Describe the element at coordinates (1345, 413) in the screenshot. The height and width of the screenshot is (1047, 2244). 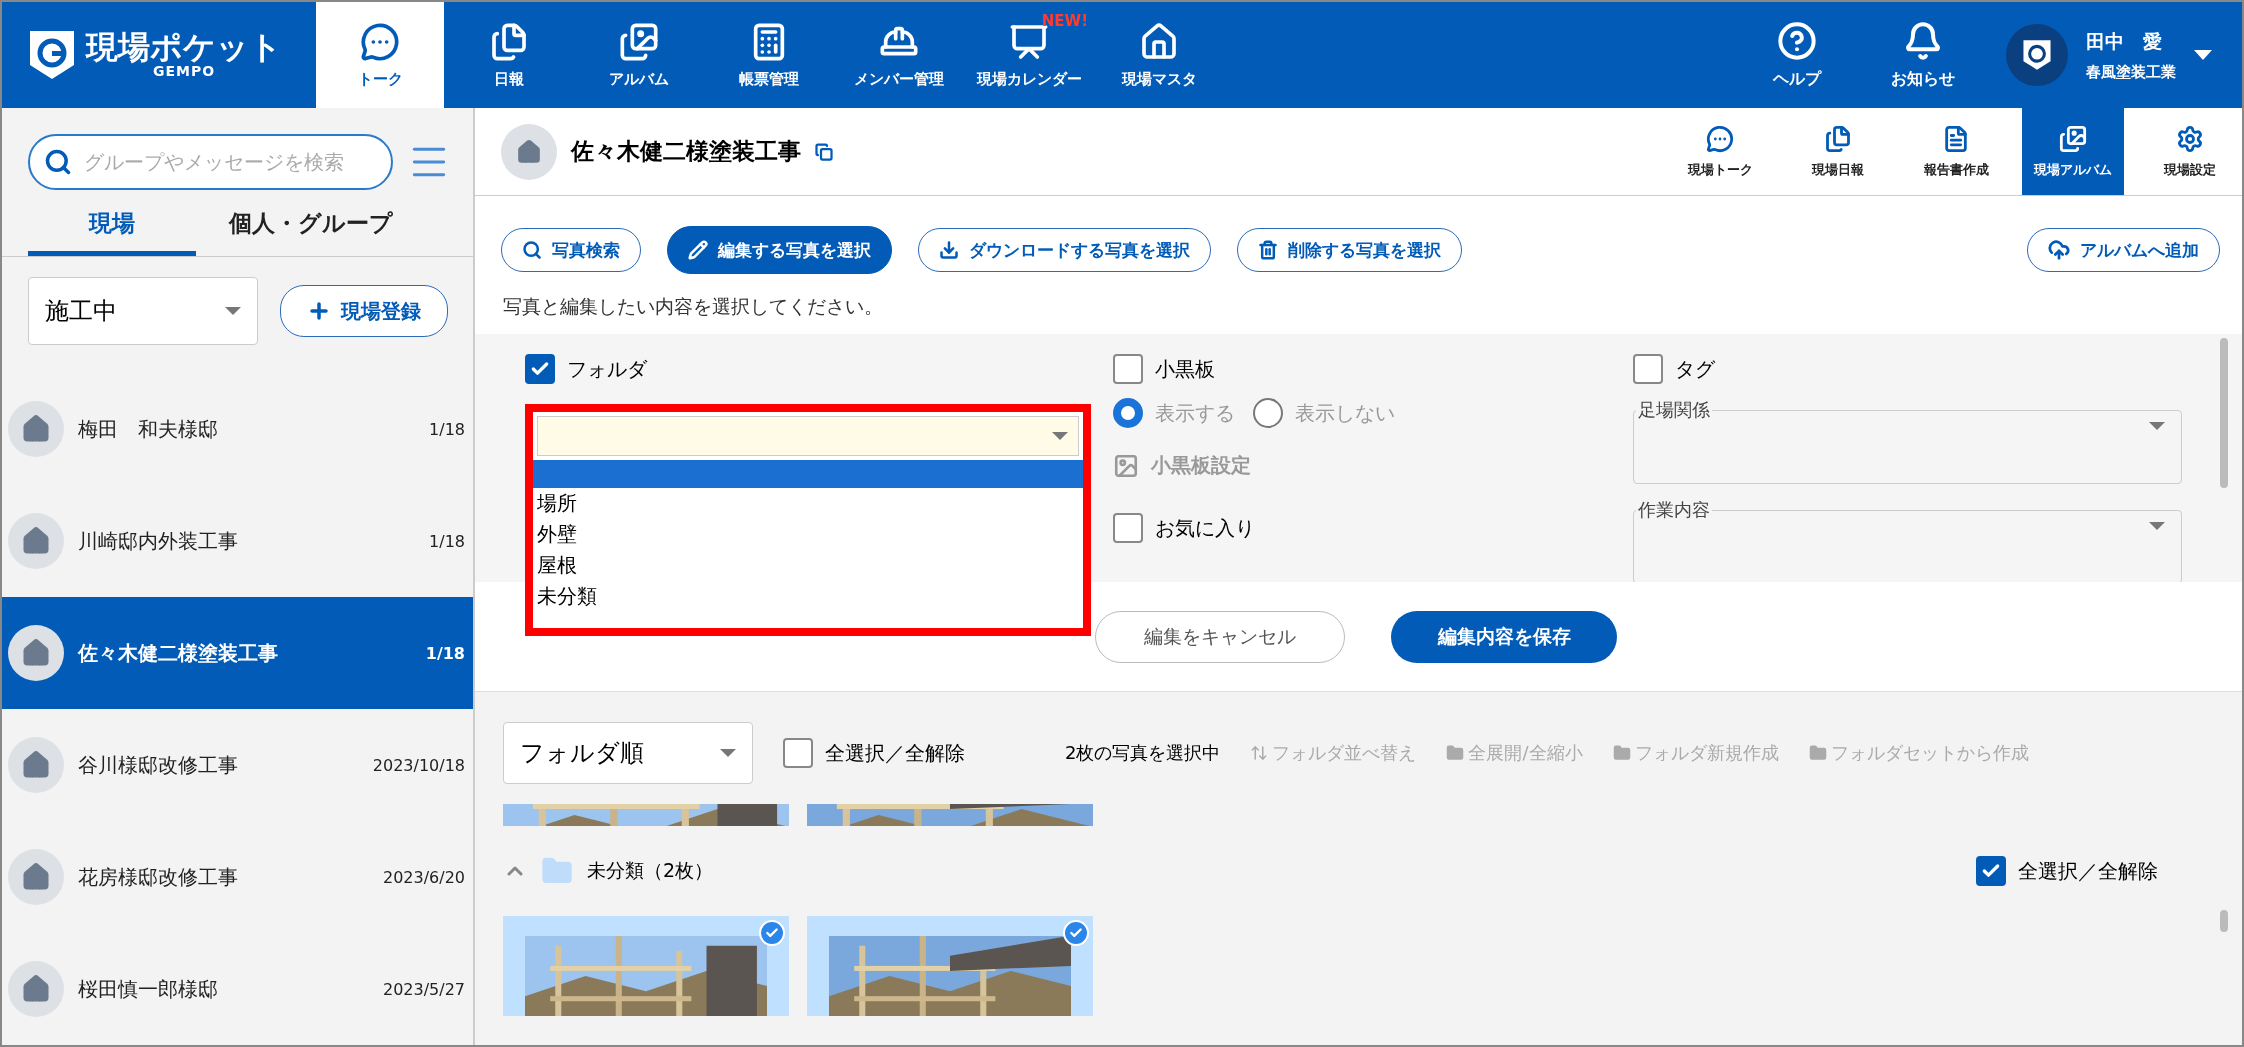
I see `radio-label: 表示しない` at that location.